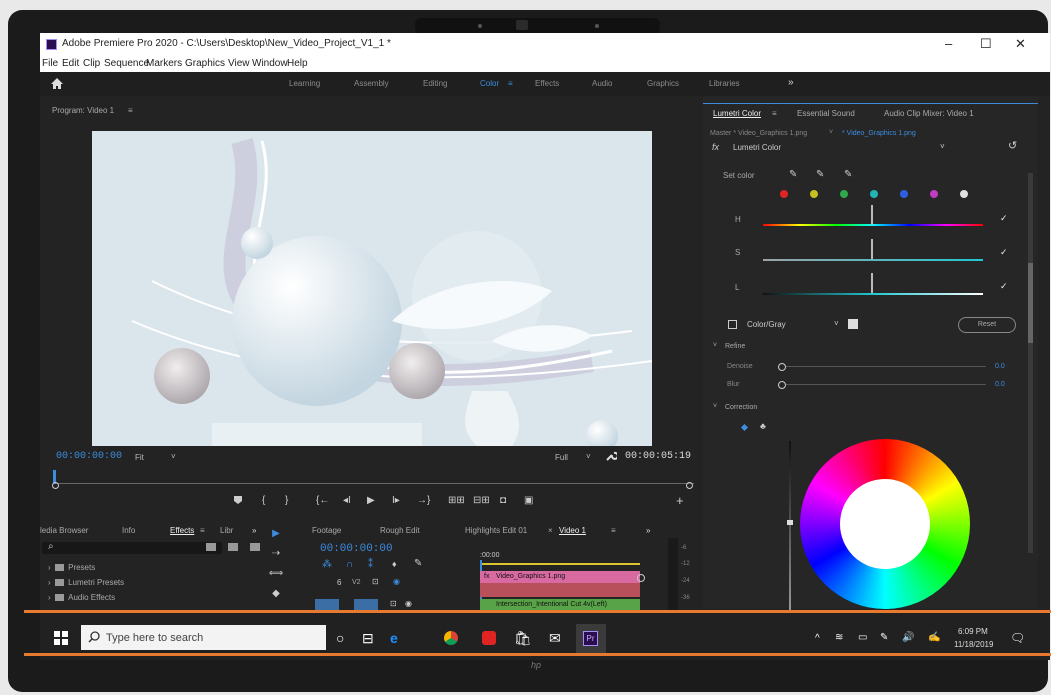 This screenshot has width=1051, height=695. Describe the element at coordinates (339, 582) in the screenshot. I see `lock-track-icon: 6` at that location.